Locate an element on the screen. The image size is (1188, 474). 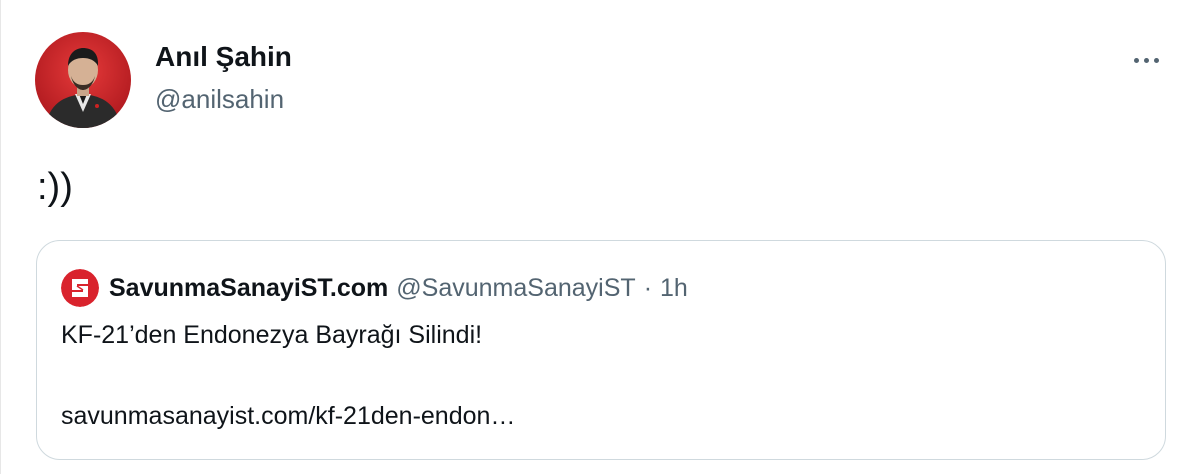
quoted-tweet-text: KF-21’den Endonezya Bayrağı Silindi! is located at coordinates (272, 335).